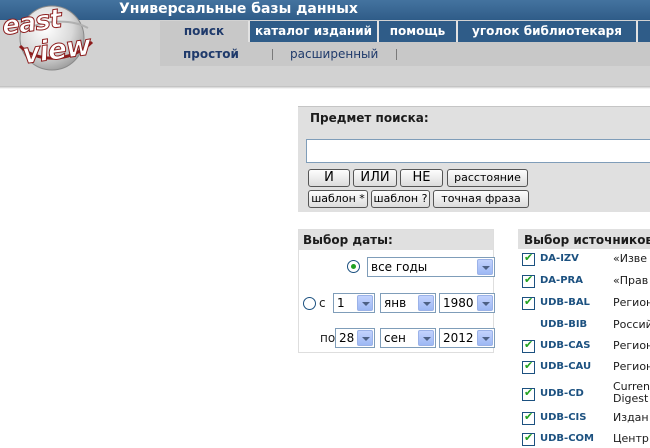 This screenshot has height=448, width=650. I want to click on source-description: «Изве, so click(630, 258).